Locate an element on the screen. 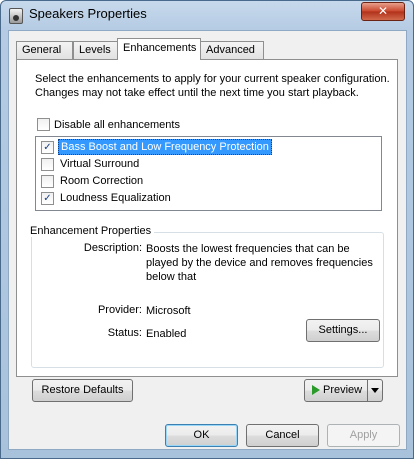  tab-general: General is located at coordinates (44, 50).